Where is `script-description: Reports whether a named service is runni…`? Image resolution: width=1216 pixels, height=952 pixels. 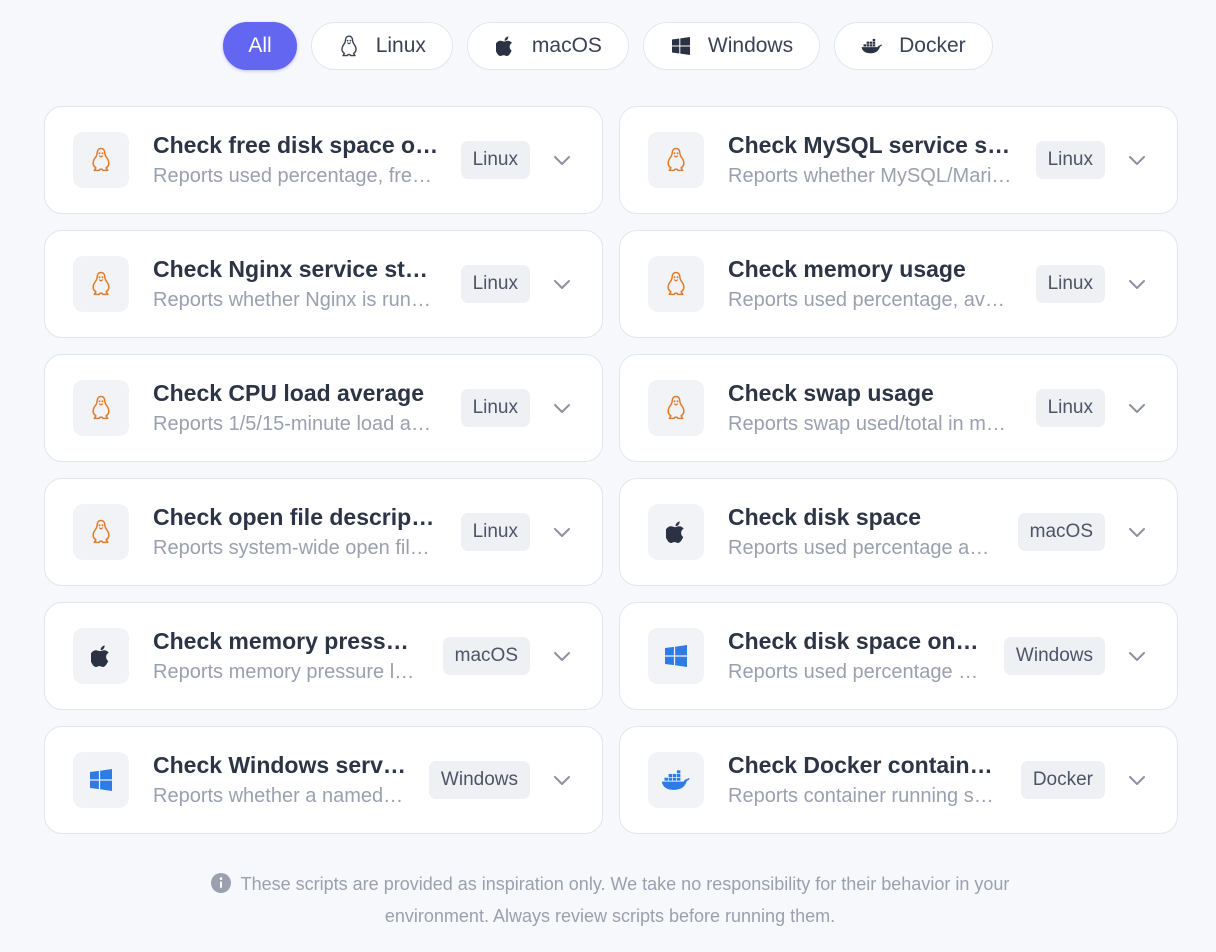 script-description: Reports whether a named service is runni… is located at coordinates (280, 796).